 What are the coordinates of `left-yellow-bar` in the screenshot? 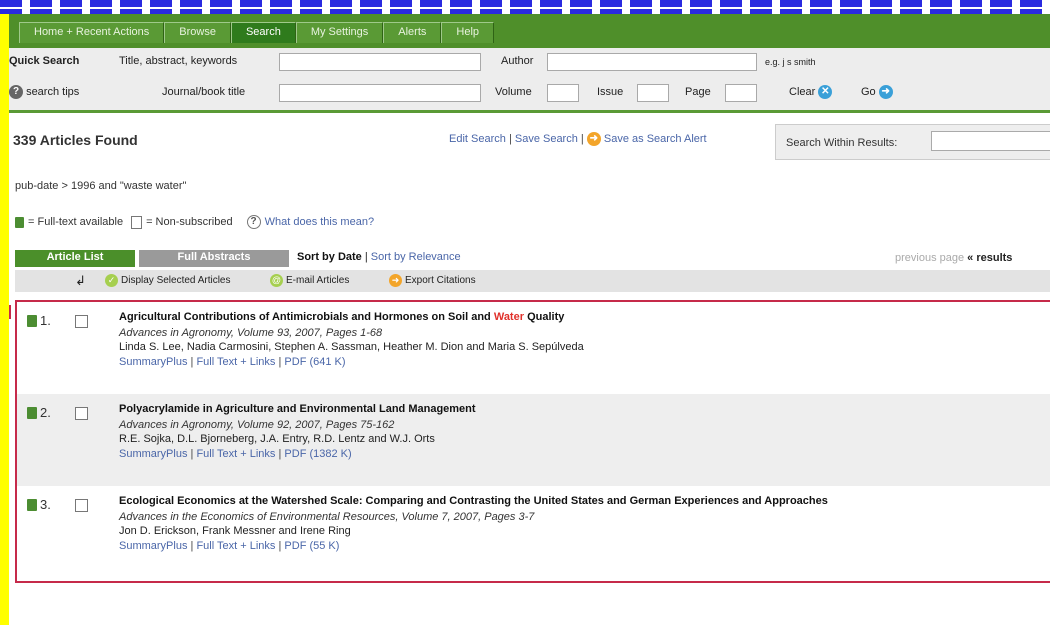 It's located at (4, 319).